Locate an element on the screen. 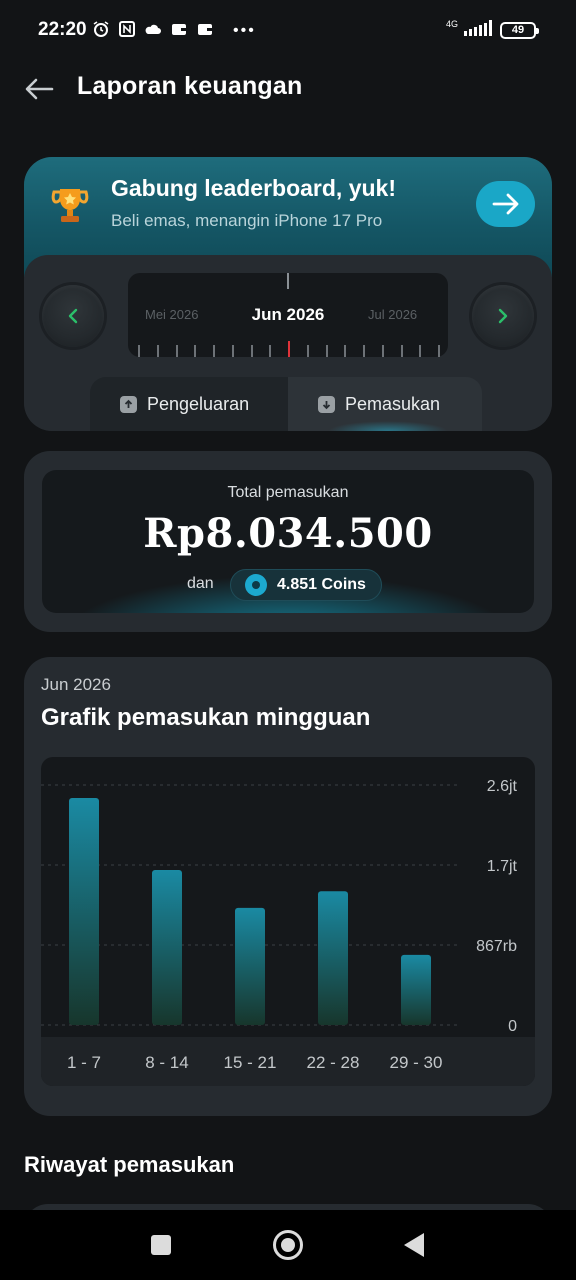 The height and width of the screenshot is (1280, 576). wallet-icon is located at coordinates (179, 29).